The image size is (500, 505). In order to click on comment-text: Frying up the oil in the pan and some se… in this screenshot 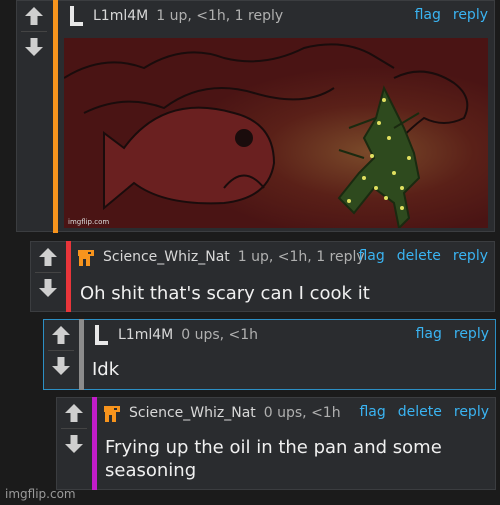, I will do `click(273, 459)`.